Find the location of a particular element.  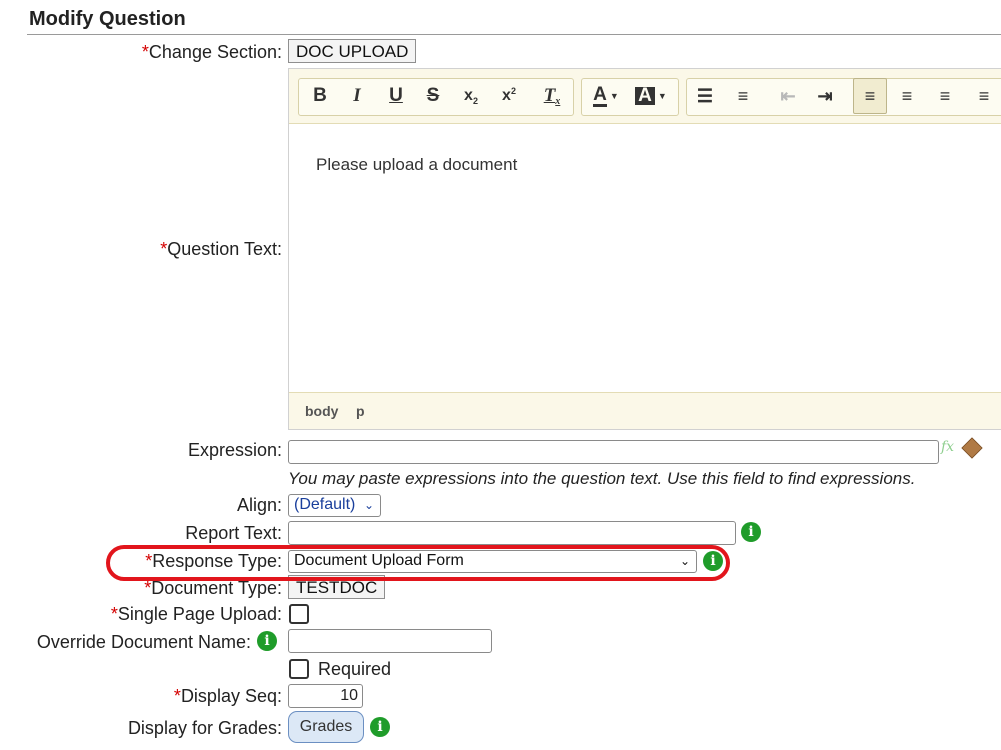

report-text-label: Report Text: is located at coordinates (233, 533).